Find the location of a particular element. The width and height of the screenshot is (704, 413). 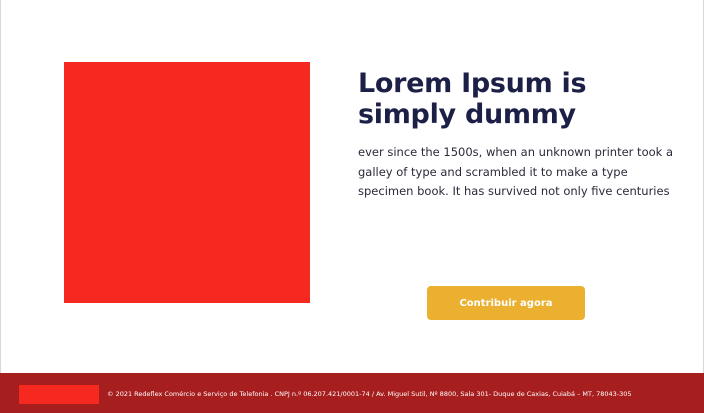

hero-title: Lorem Ipsum is simply dummy is located at coordinates (472, 99).